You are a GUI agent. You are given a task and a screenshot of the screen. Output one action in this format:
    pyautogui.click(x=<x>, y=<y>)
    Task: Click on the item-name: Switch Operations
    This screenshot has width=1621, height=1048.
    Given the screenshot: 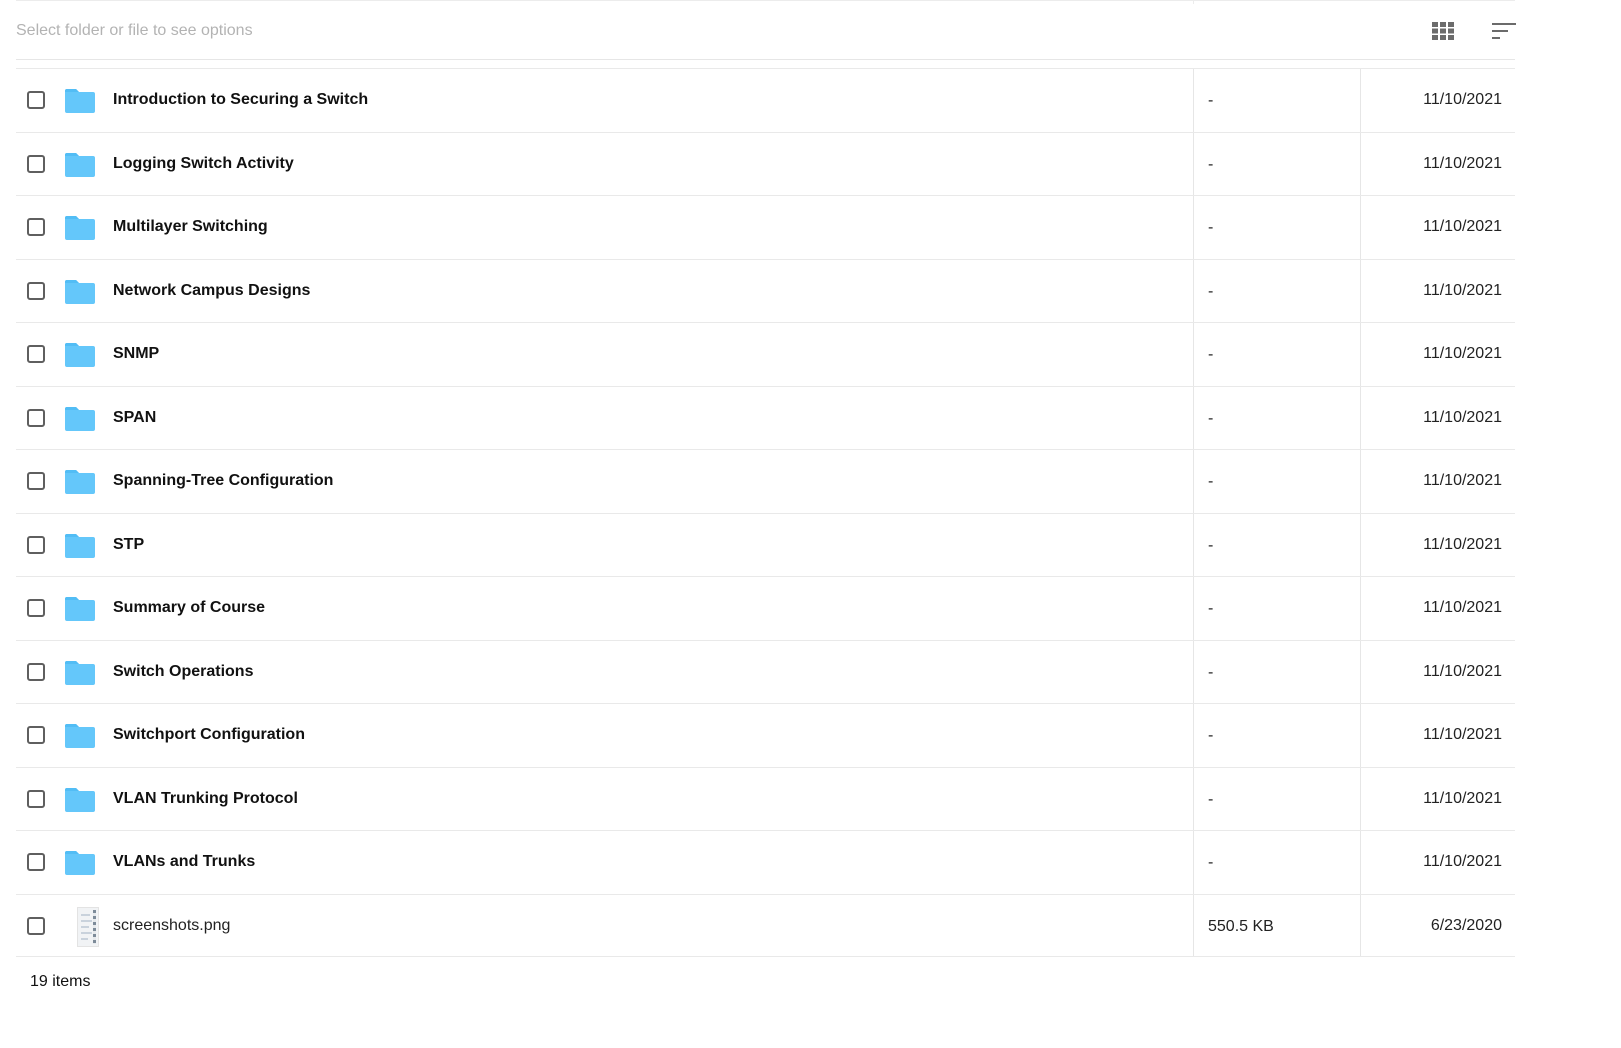 What is the action you would take?
    pyautogui.click(x=183, y=672)
    